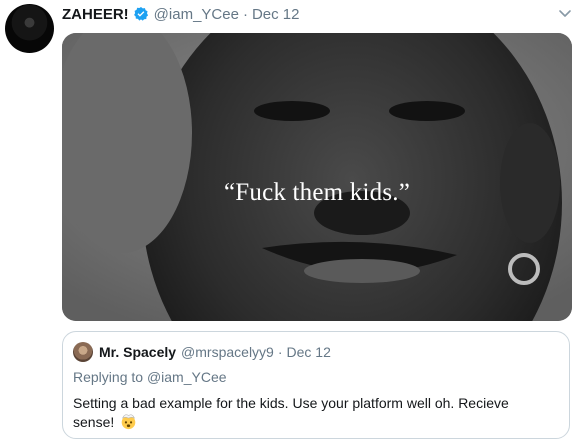 The width and height of the screenshot is (582, 447). Describe the element at coordinates (308, 352) in the screenshot. I see `quoted-tweet-date: Dec 12` at that location.